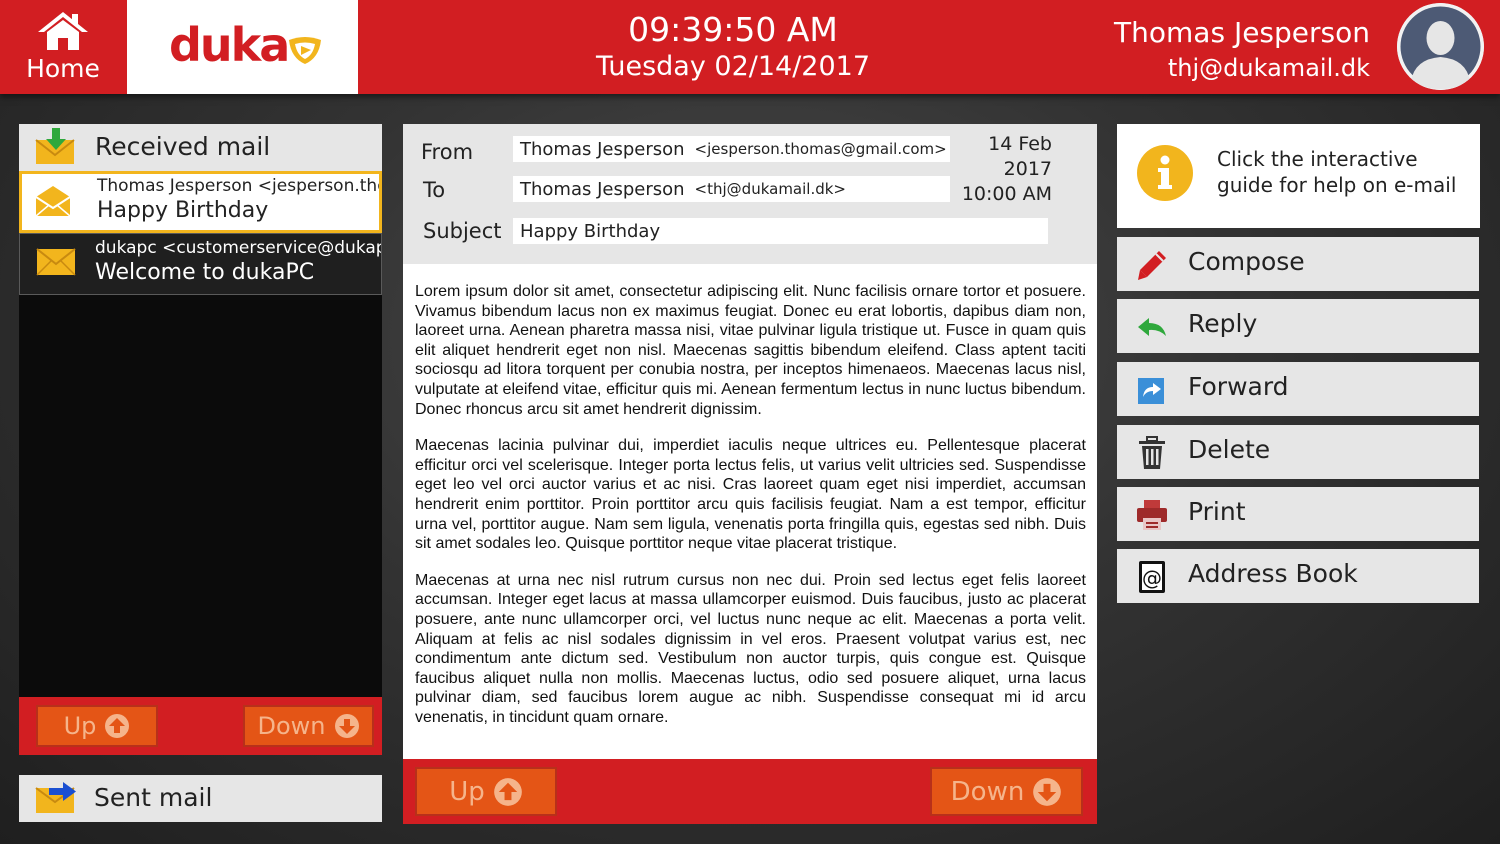 This screenshot has height=844, width=1500. What do you see at coordinates (602, 149) in the screenshot?
I see `from-name: Thomas Jesperson` at bounding box center [602, 149].